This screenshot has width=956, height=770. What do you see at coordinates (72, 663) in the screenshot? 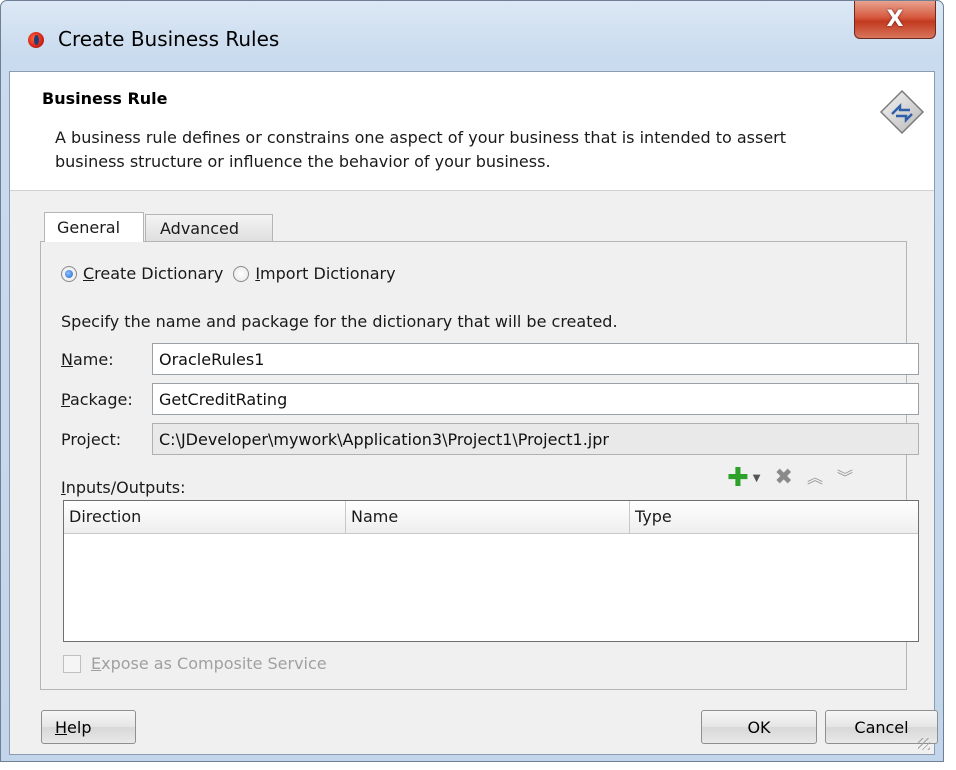
I see `expose-composite-service-checkbox` at bounding box center [72, 663].